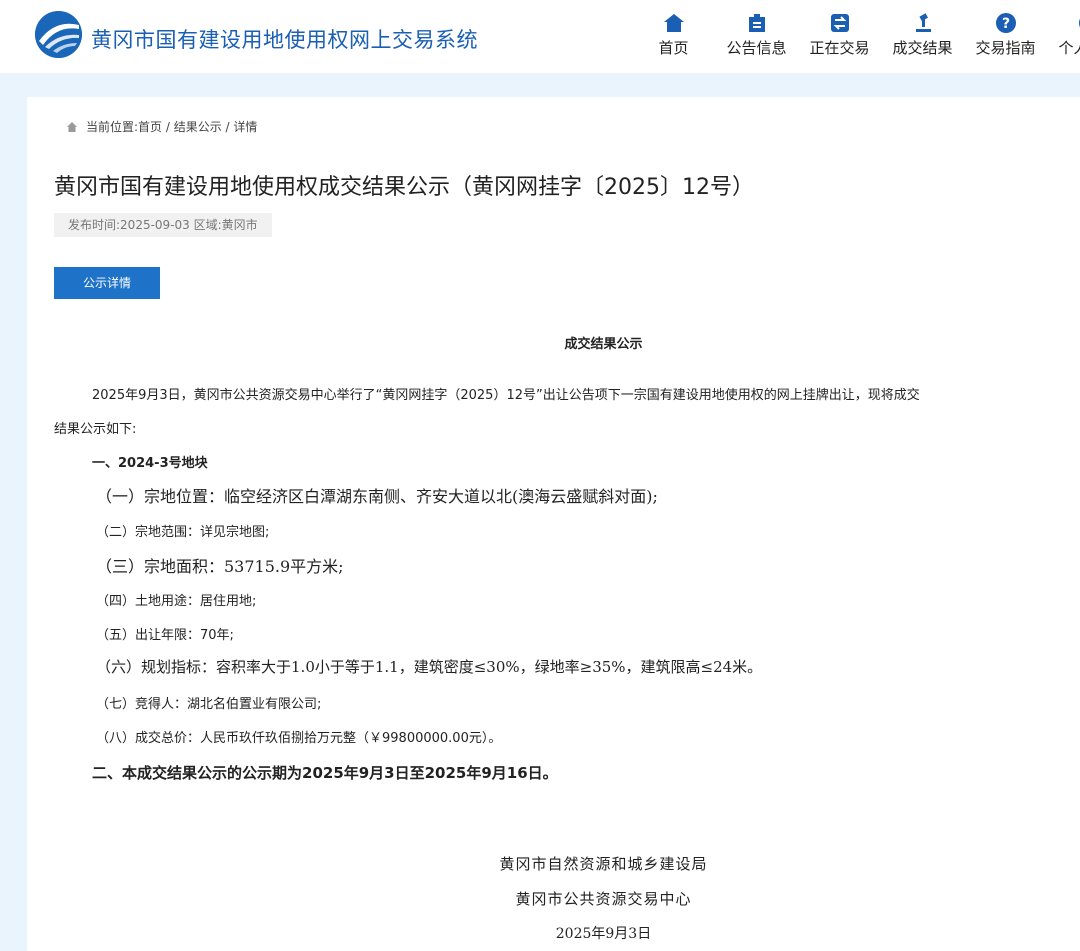 This screenshot has width=1080, height=951. Describe the element at coordinates (603, 864) in the screenshot. I see `signature-bureau: 黄冈市自然资源和城乡建设局` at that location.